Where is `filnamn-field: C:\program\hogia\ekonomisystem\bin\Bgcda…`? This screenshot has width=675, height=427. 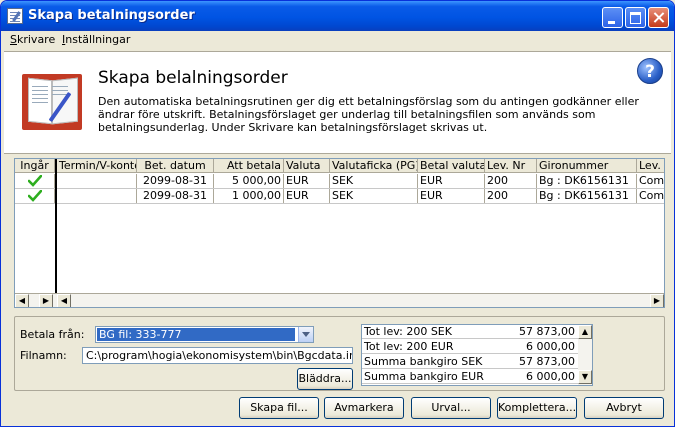 filnamn-field: C:\program\hogia\ekonomisystem\bin\Bgcda… is located at coordinates (217, 355).